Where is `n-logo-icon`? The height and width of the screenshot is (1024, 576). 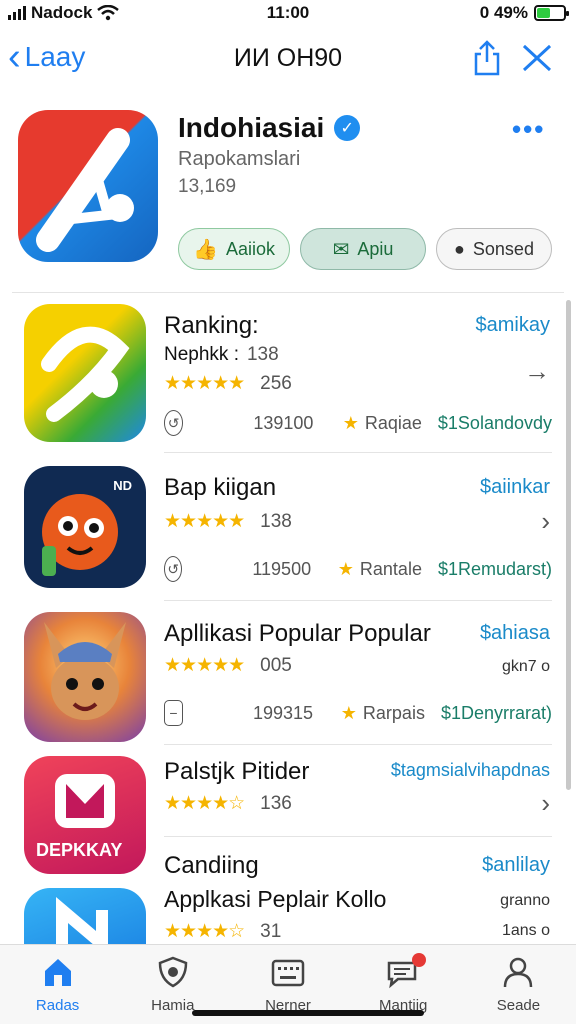 n-logo-icon is located at coordinates (82, 922).